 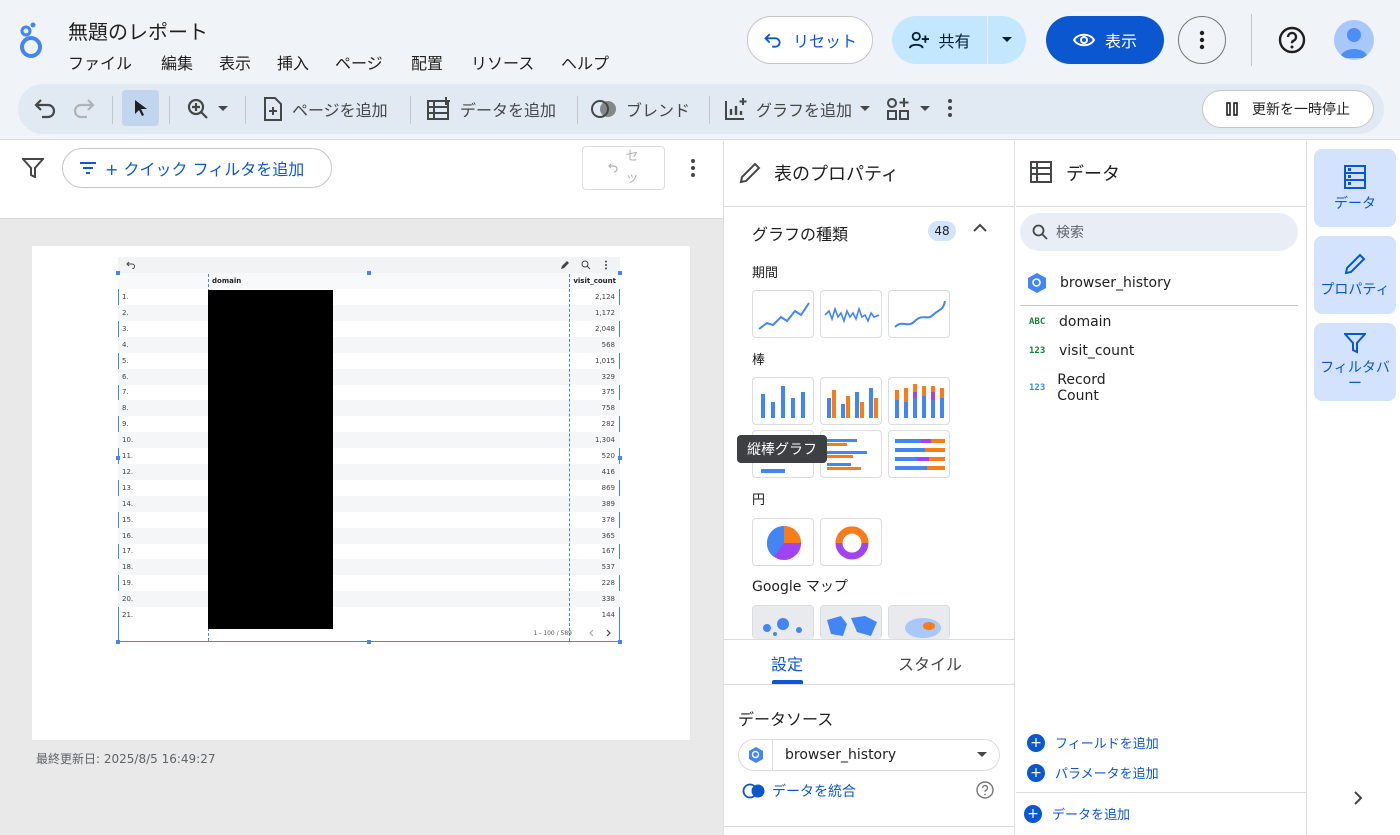 What do you see at coordinates (1098, 283) in the screenshot?
I see `data-source-item: browser_history` at bounding box center [1098, 283].